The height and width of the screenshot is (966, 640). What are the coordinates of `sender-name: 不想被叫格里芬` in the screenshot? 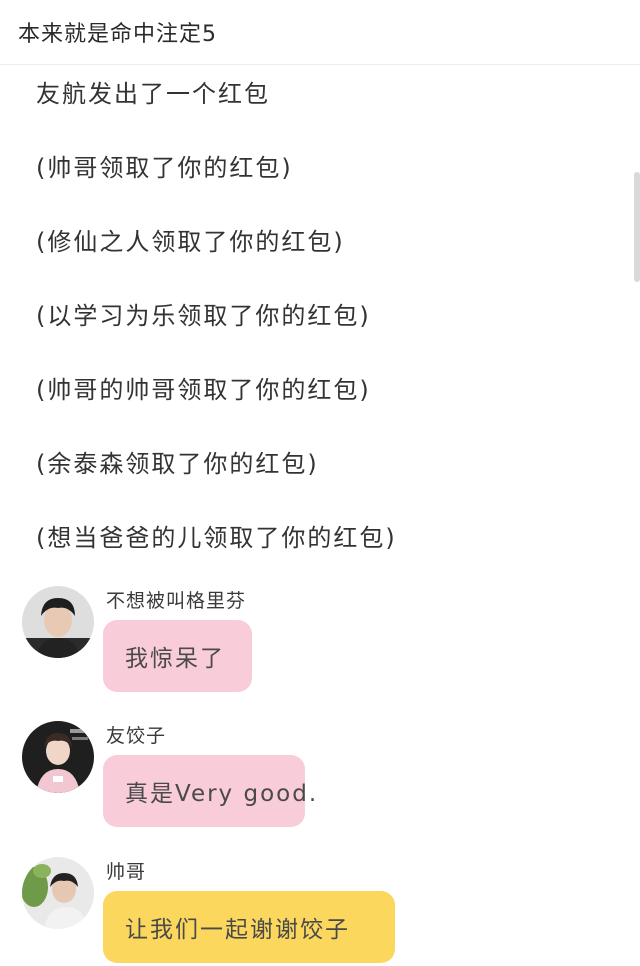 It's located at (176, 601).